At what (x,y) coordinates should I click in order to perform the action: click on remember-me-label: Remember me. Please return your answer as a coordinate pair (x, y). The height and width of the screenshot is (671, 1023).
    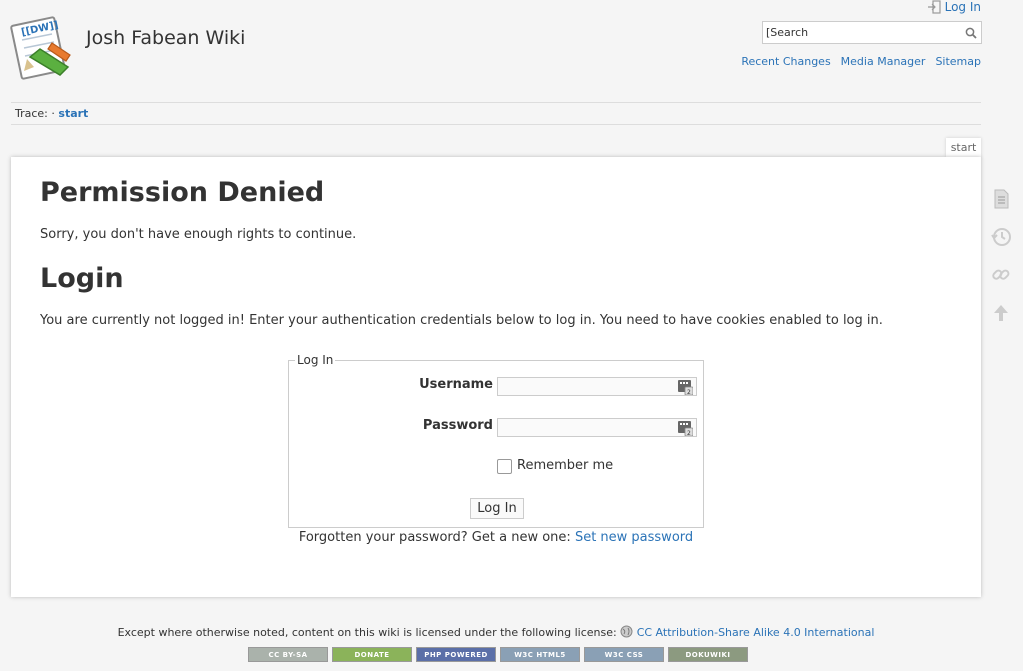
    Looking at the image, I should click on (565, 465).